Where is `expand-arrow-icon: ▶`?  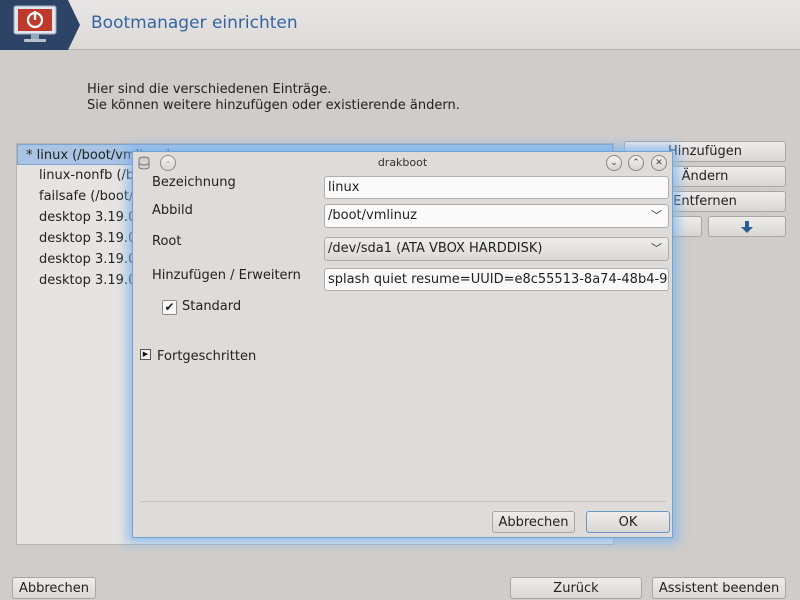
expand-arrow-icon: ▶ is located at coordinates (145, 354).